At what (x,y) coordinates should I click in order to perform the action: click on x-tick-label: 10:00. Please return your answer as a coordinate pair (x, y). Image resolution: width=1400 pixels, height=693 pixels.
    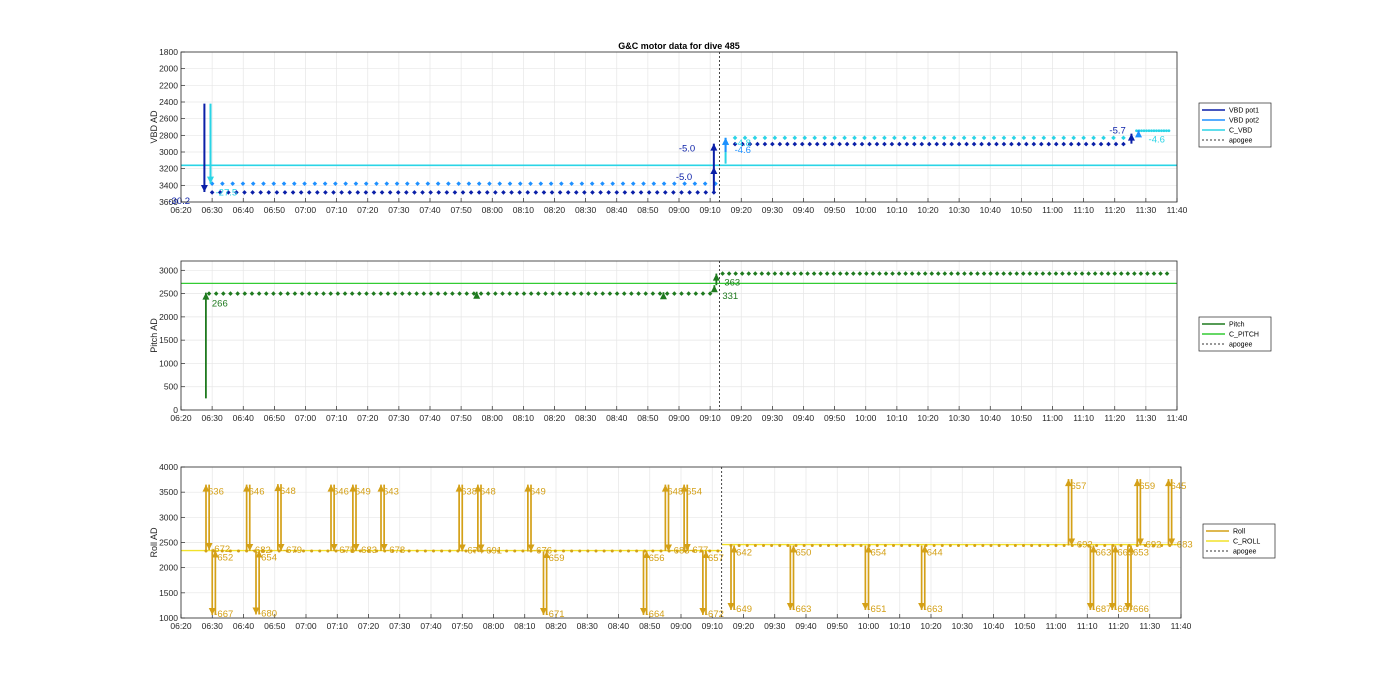
    Looking at the image, I should click on (869, 626).